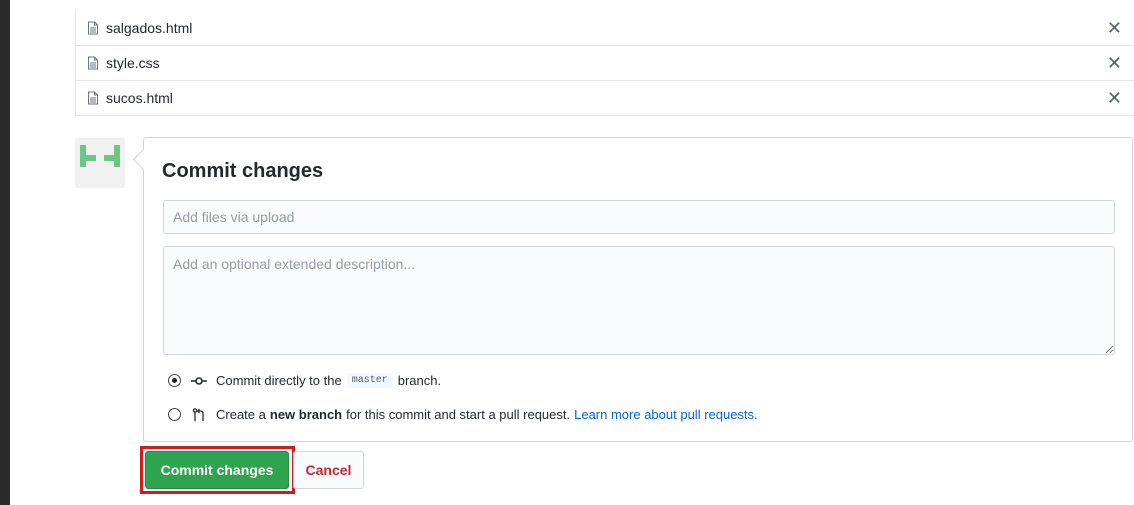  What do you see at coordinates (100, 163) in the screenshot?
I see `avatar` at bounding box center [100, 163].